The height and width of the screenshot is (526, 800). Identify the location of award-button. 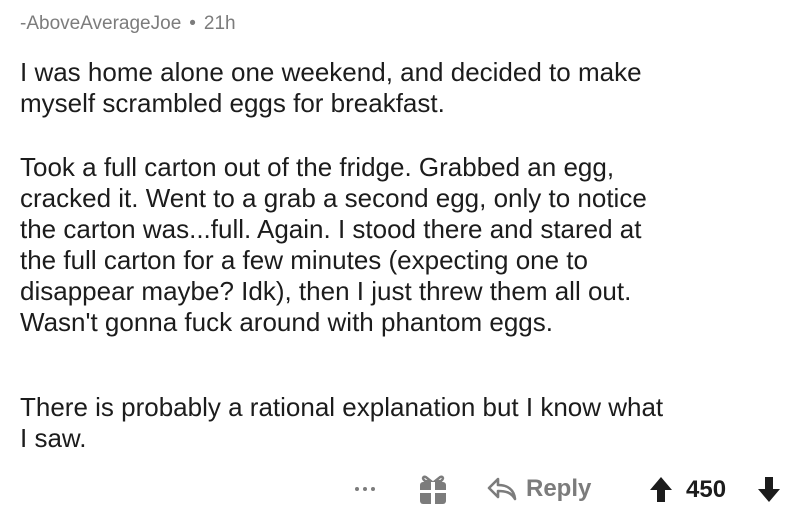
(433, 489).